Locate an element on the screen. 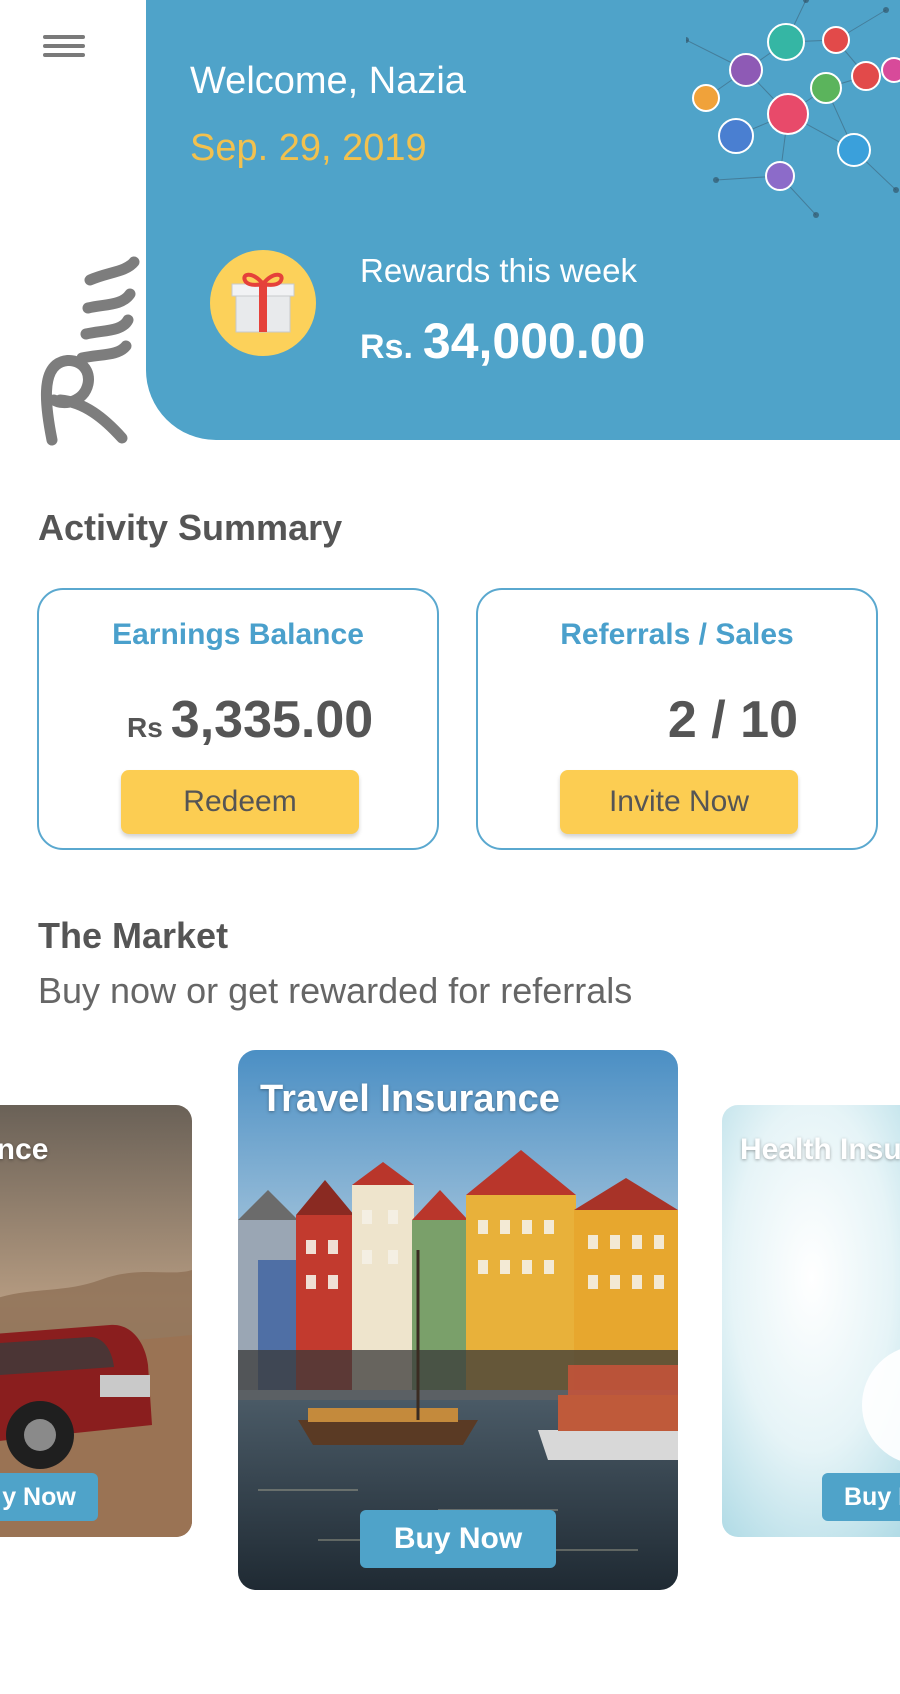  rewards-value: 34,000.00 is located at coordinates (534, 341).